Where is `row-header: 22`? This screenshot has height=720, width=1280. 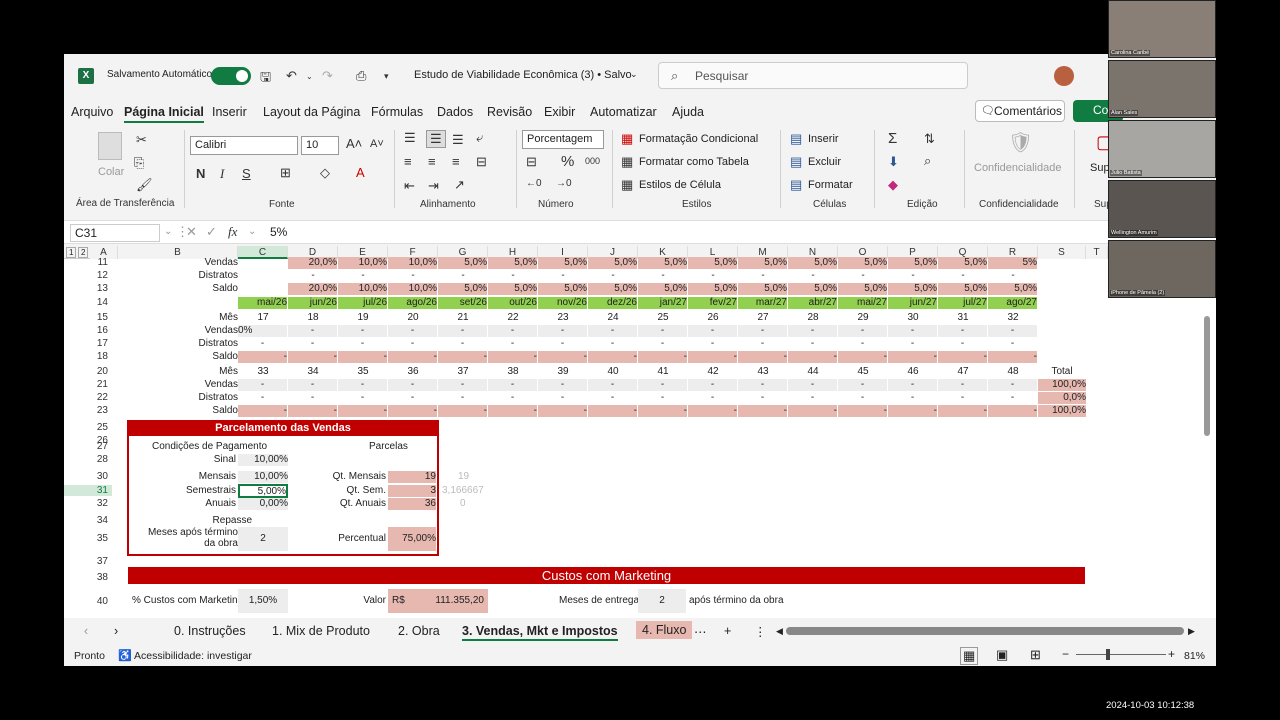
row-header: 22 is located at coordinates (88, 397).